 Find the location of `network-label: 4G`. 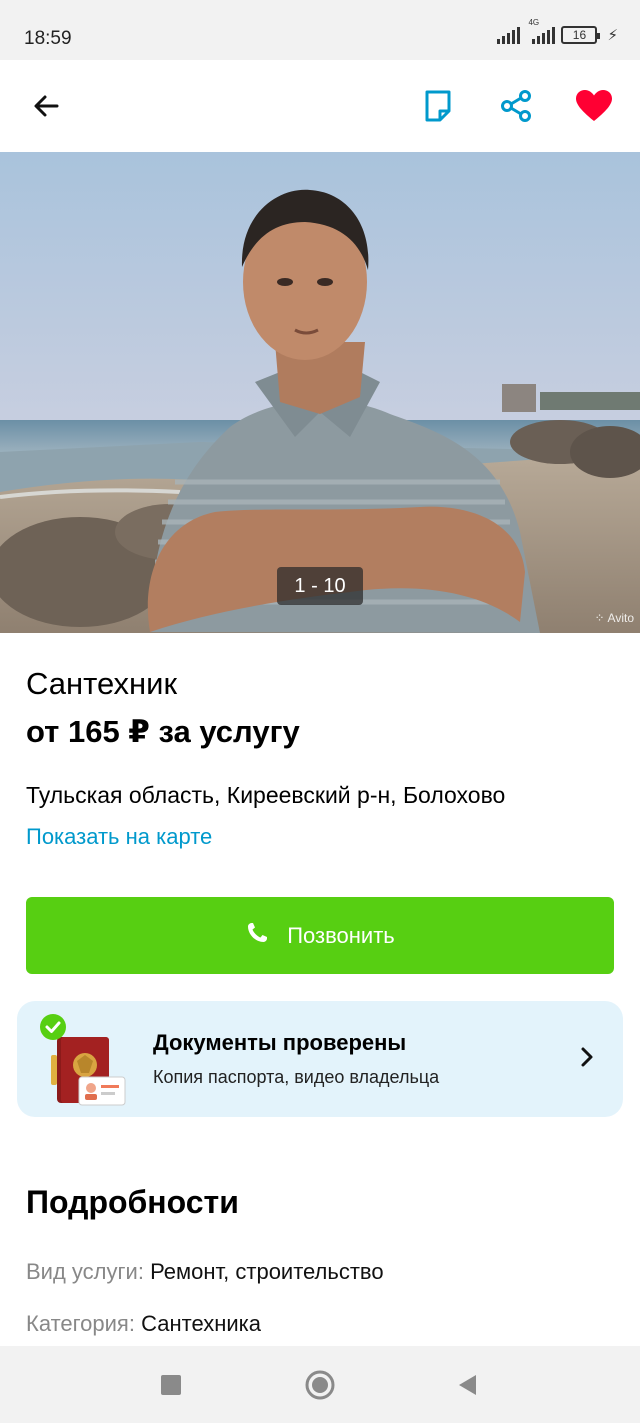

network-label: 4G is located at coordinates (534, 22).